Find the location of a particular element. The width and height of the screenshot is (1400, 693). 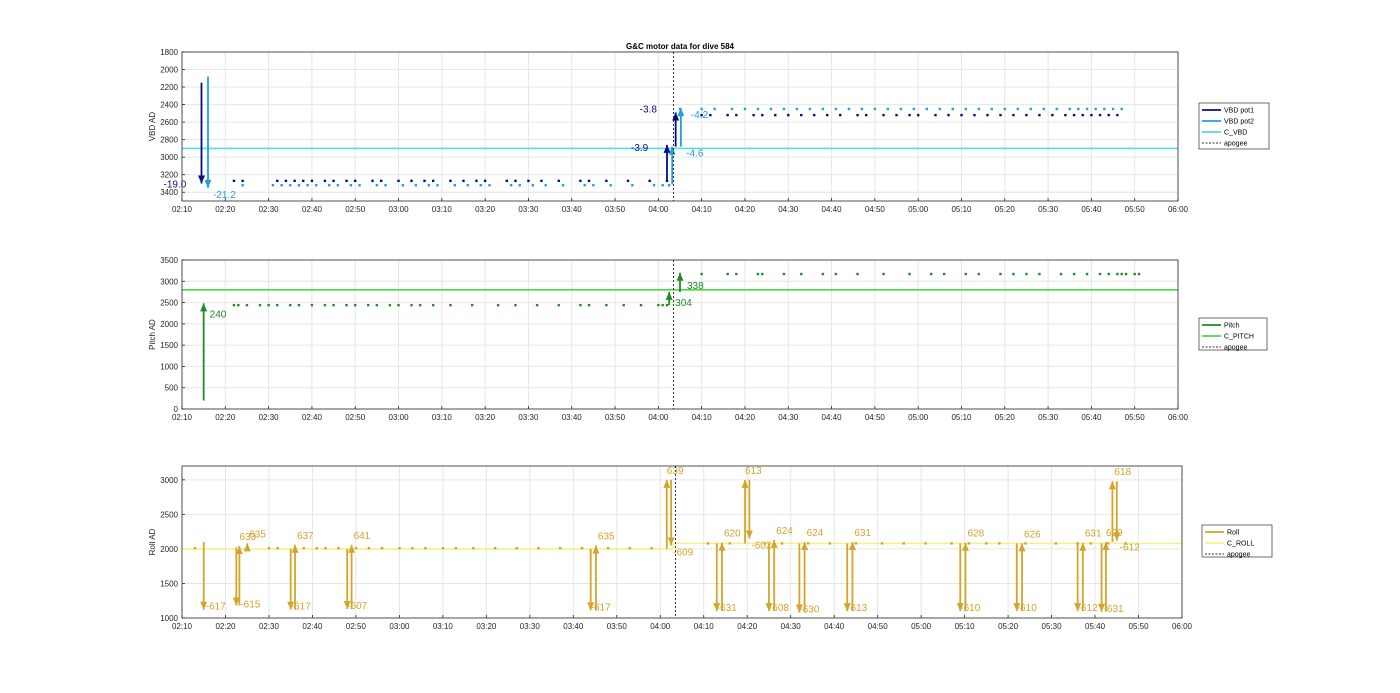

arrow-label: 635 is located at coordinates (606, 536).